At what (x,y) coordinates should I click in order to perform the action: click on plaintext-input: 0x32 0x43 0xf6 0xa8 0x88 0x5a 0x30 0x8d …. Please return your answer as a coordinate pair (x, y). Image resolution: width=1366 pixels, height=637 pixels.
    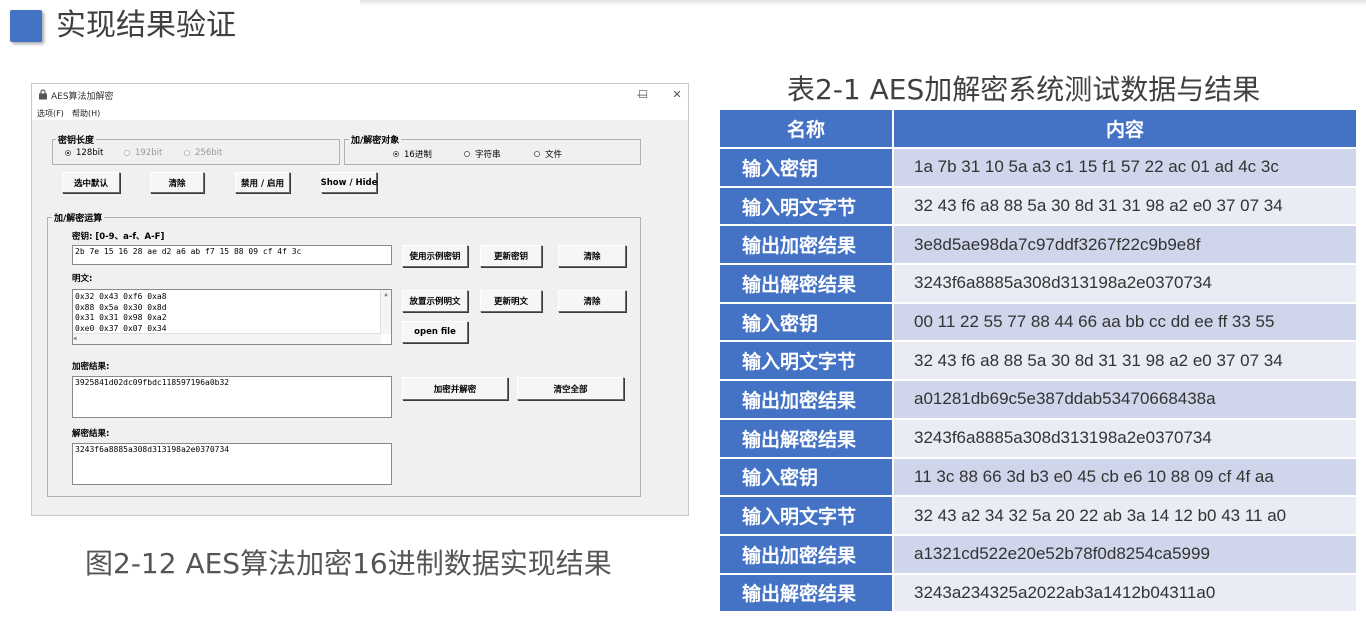
    Looking at the image, I should click on (232, 317).